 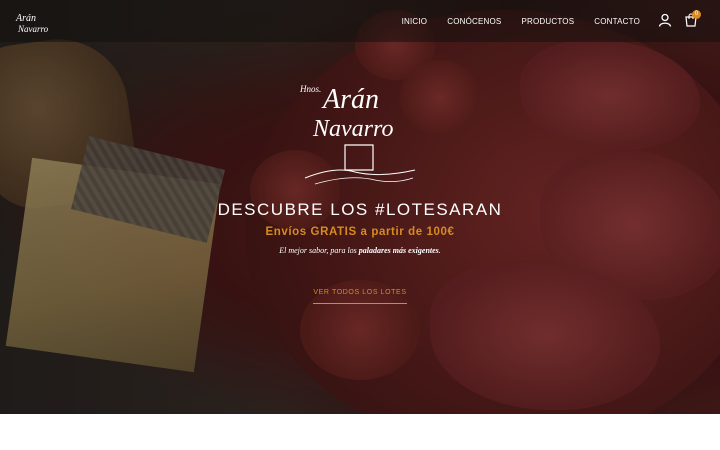 What do you see at coordinates (360, 432) in the screenshot?
I see `content-section` at bounding box center [360, 432].